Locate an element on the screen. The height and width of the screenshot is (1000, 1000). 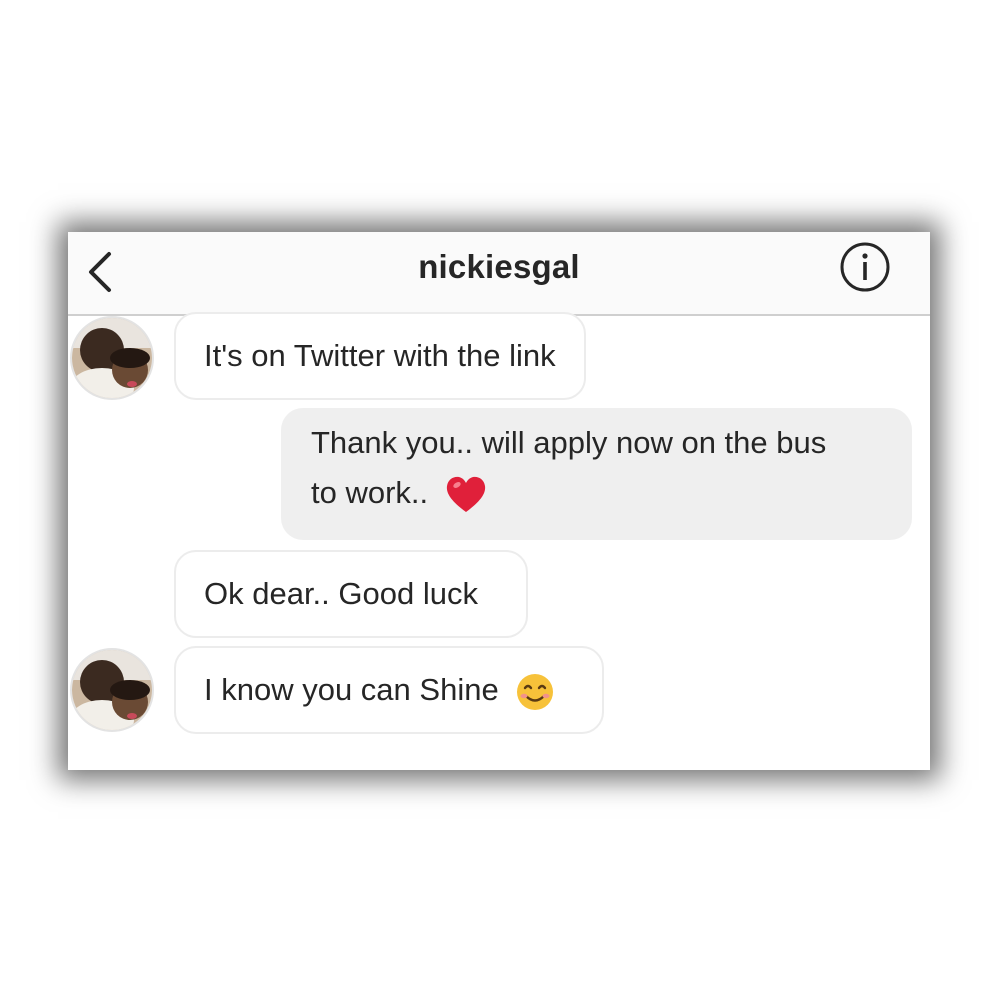
message-text: It's on Twitter with the link is located at coordinates (380, 355).